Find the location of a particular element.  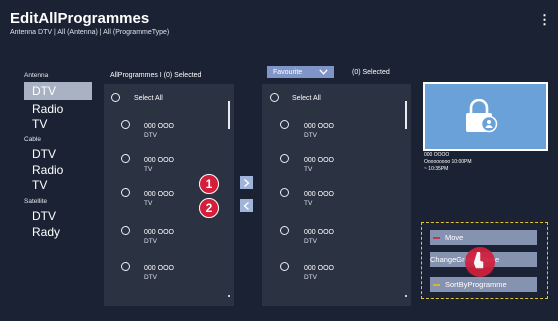

sidebar-item-antenna-dtv: DTV is located at coordinates (58, 91).